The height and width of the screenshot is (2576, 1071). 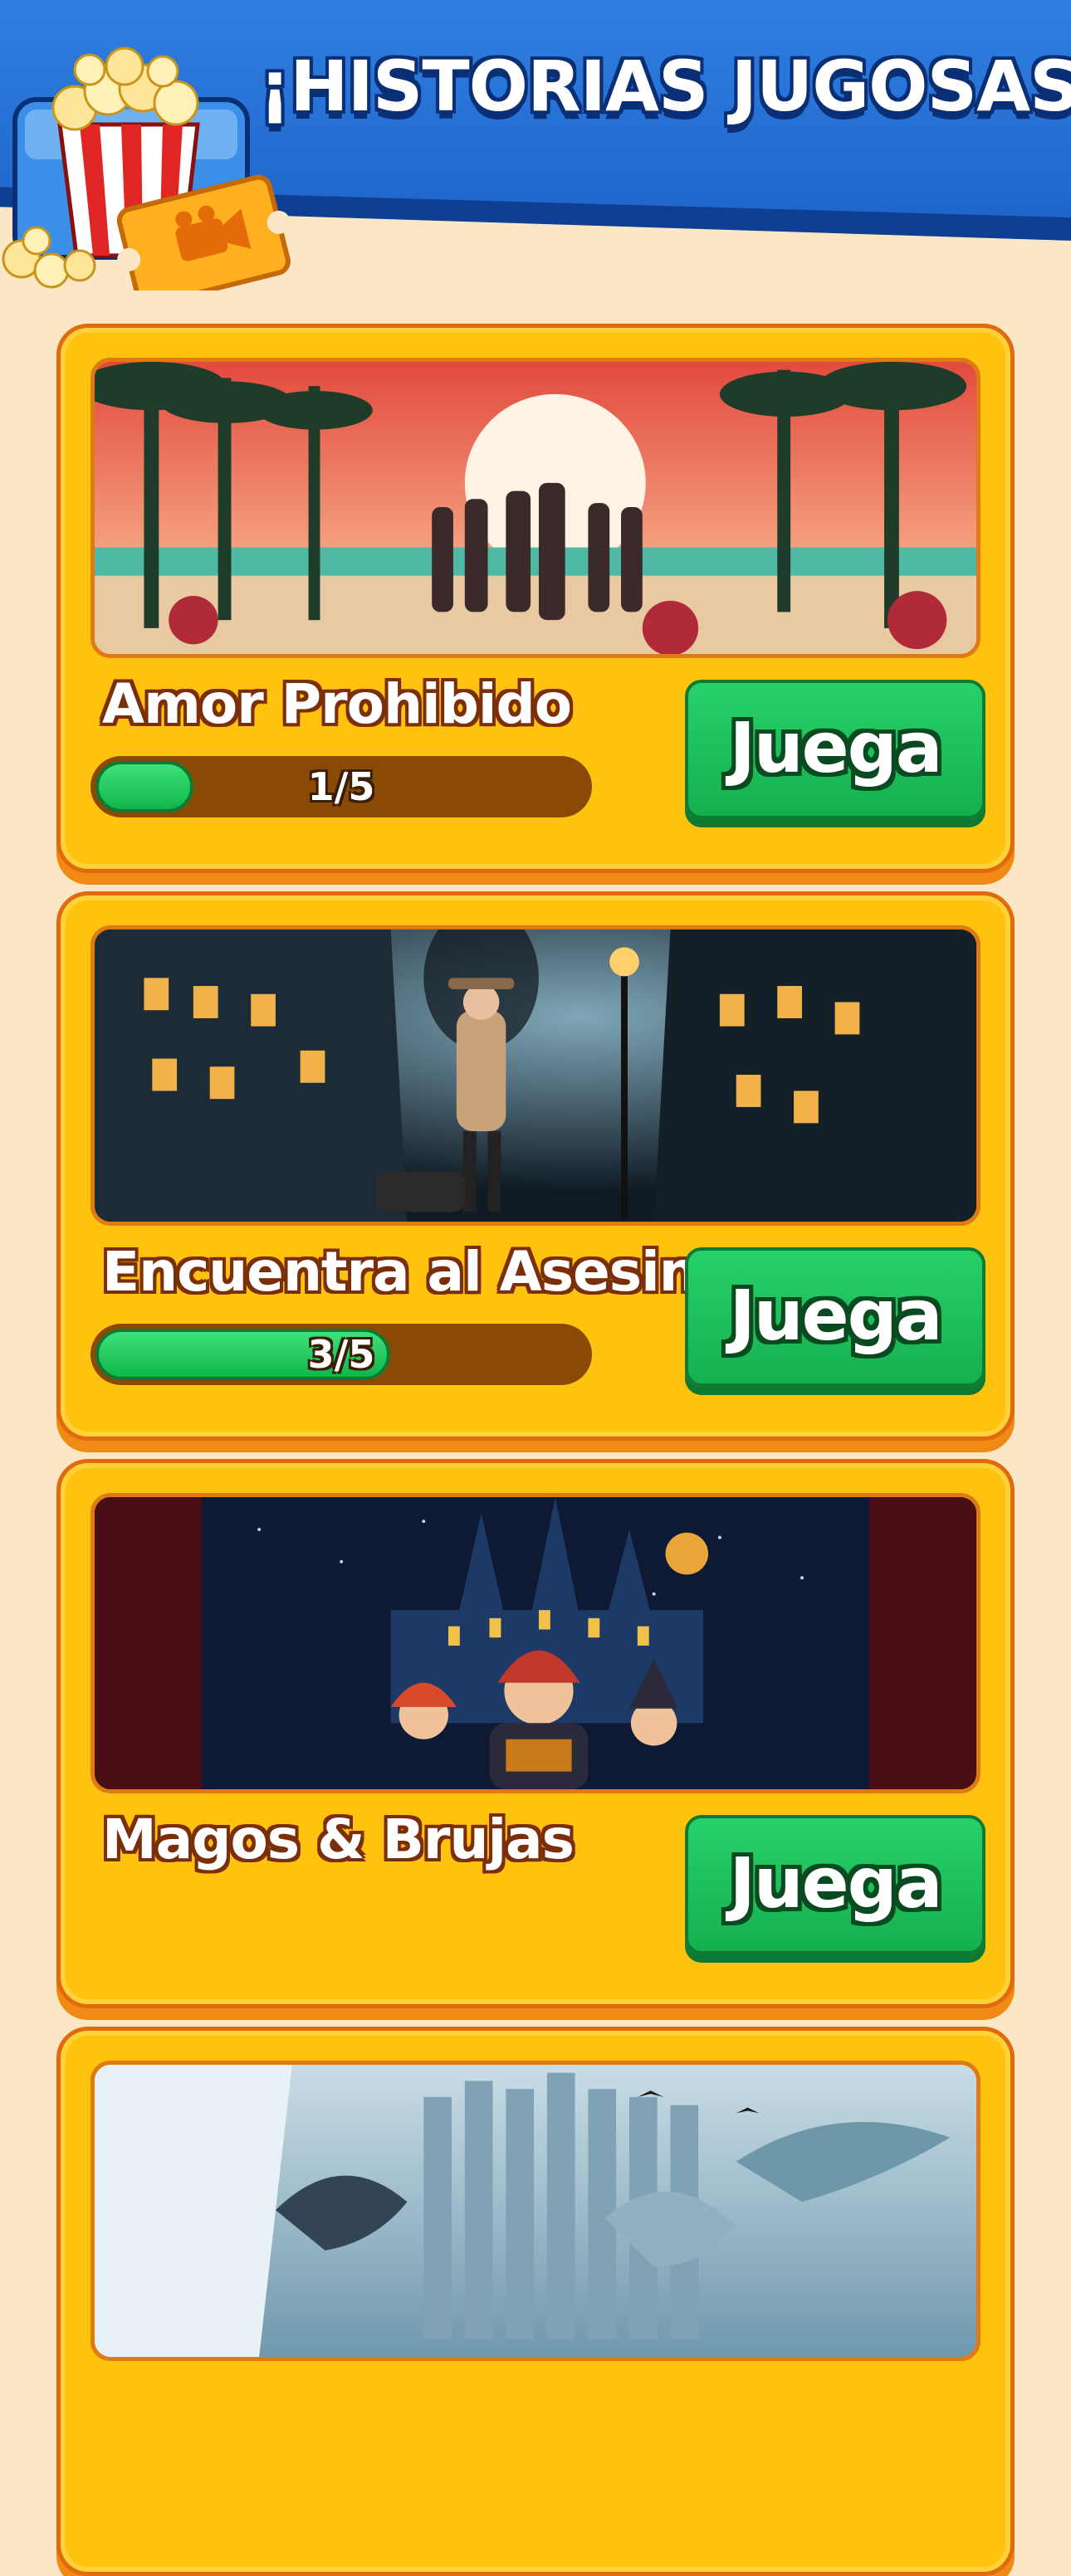 I want to click on progress-label: 1/5, so click(x=341, y=786).